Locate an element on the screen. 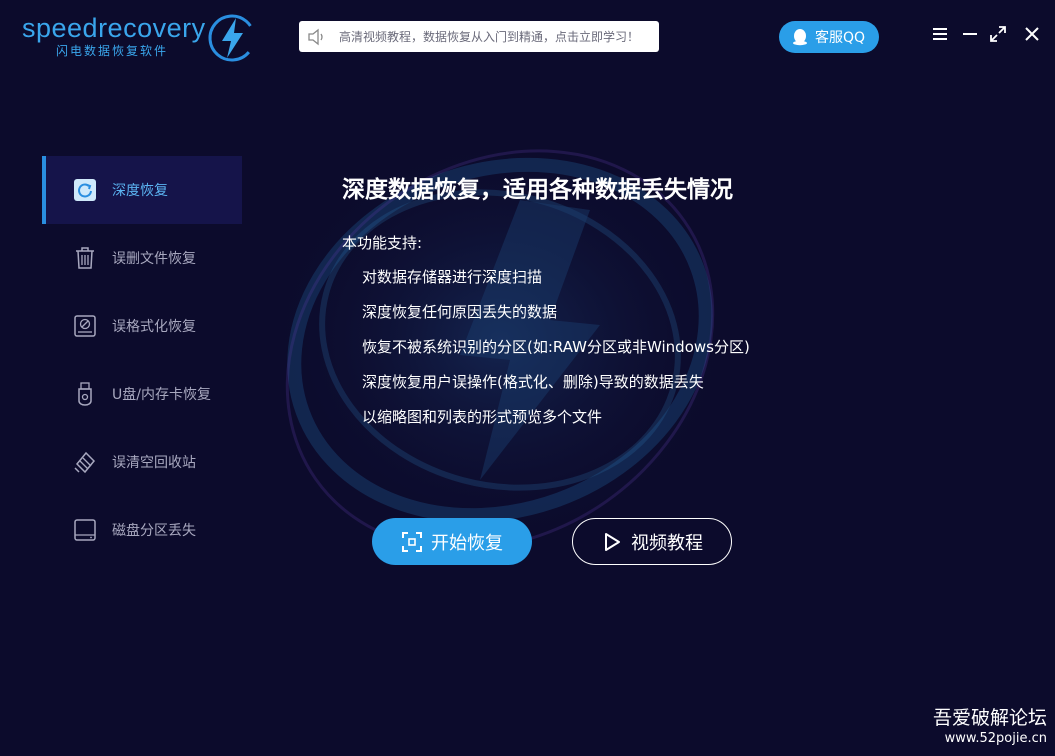  speaker-icon is located at coordinates (315, 36).